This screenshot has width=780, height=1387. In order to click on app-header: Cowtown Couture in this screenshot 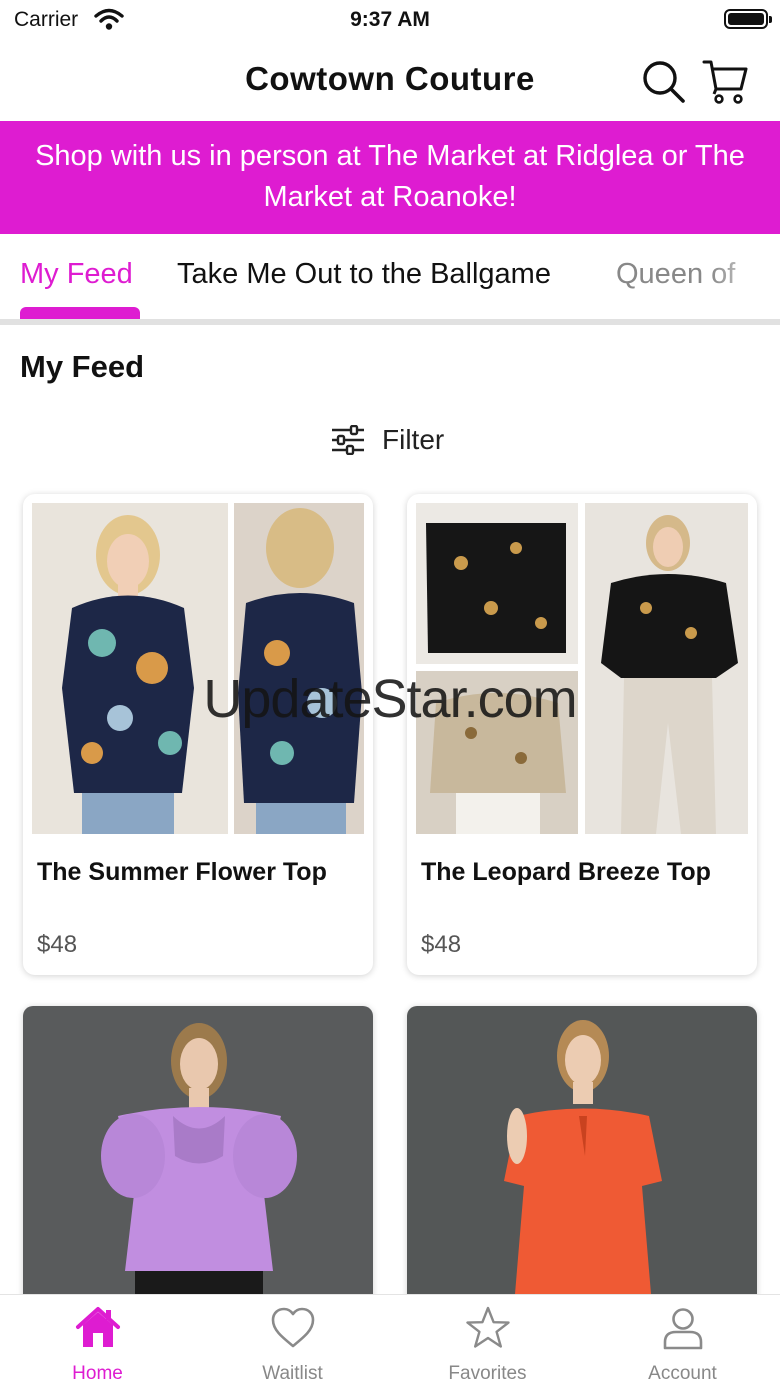, I will do `click(390, 80)`.